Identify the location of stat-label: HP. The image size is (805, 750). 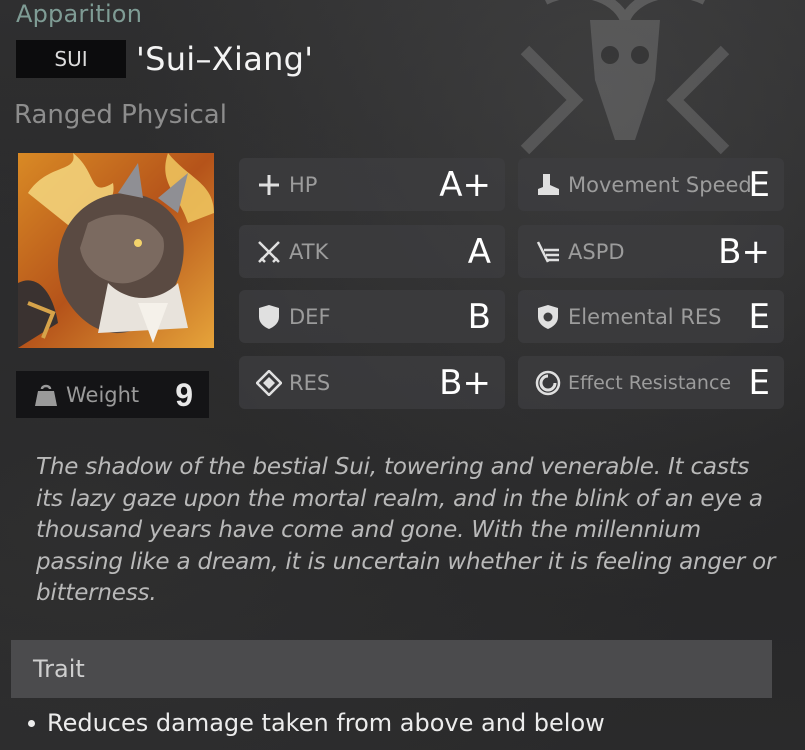
(303, 184).